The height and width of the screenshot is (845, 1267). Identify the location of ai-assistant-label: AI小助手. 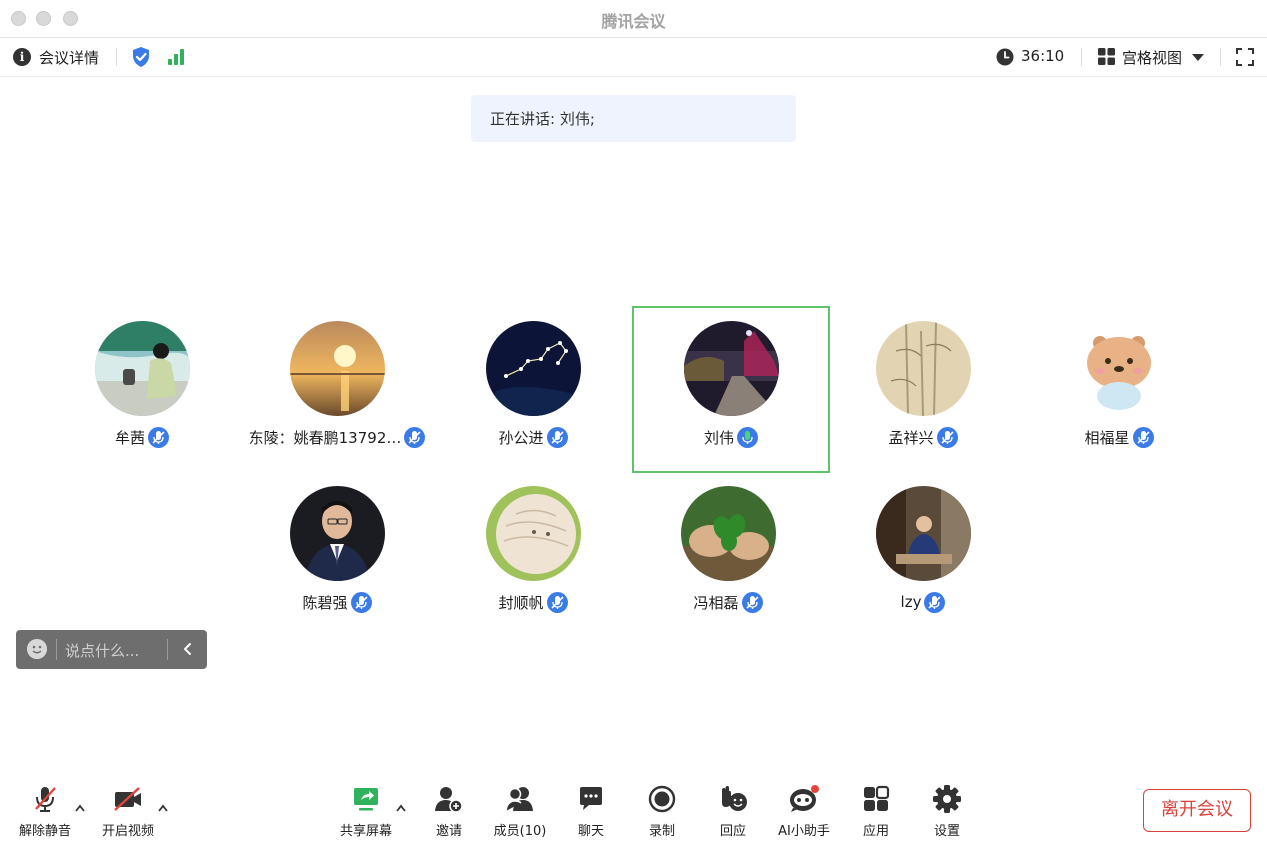
(804, 831).